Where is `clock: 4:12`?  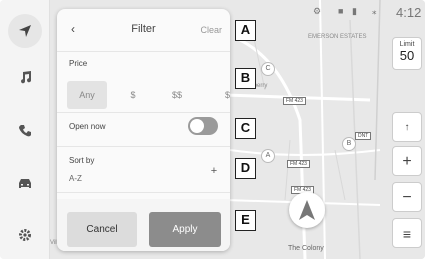
clock: 4:12 is located at coordinates (409, 12).